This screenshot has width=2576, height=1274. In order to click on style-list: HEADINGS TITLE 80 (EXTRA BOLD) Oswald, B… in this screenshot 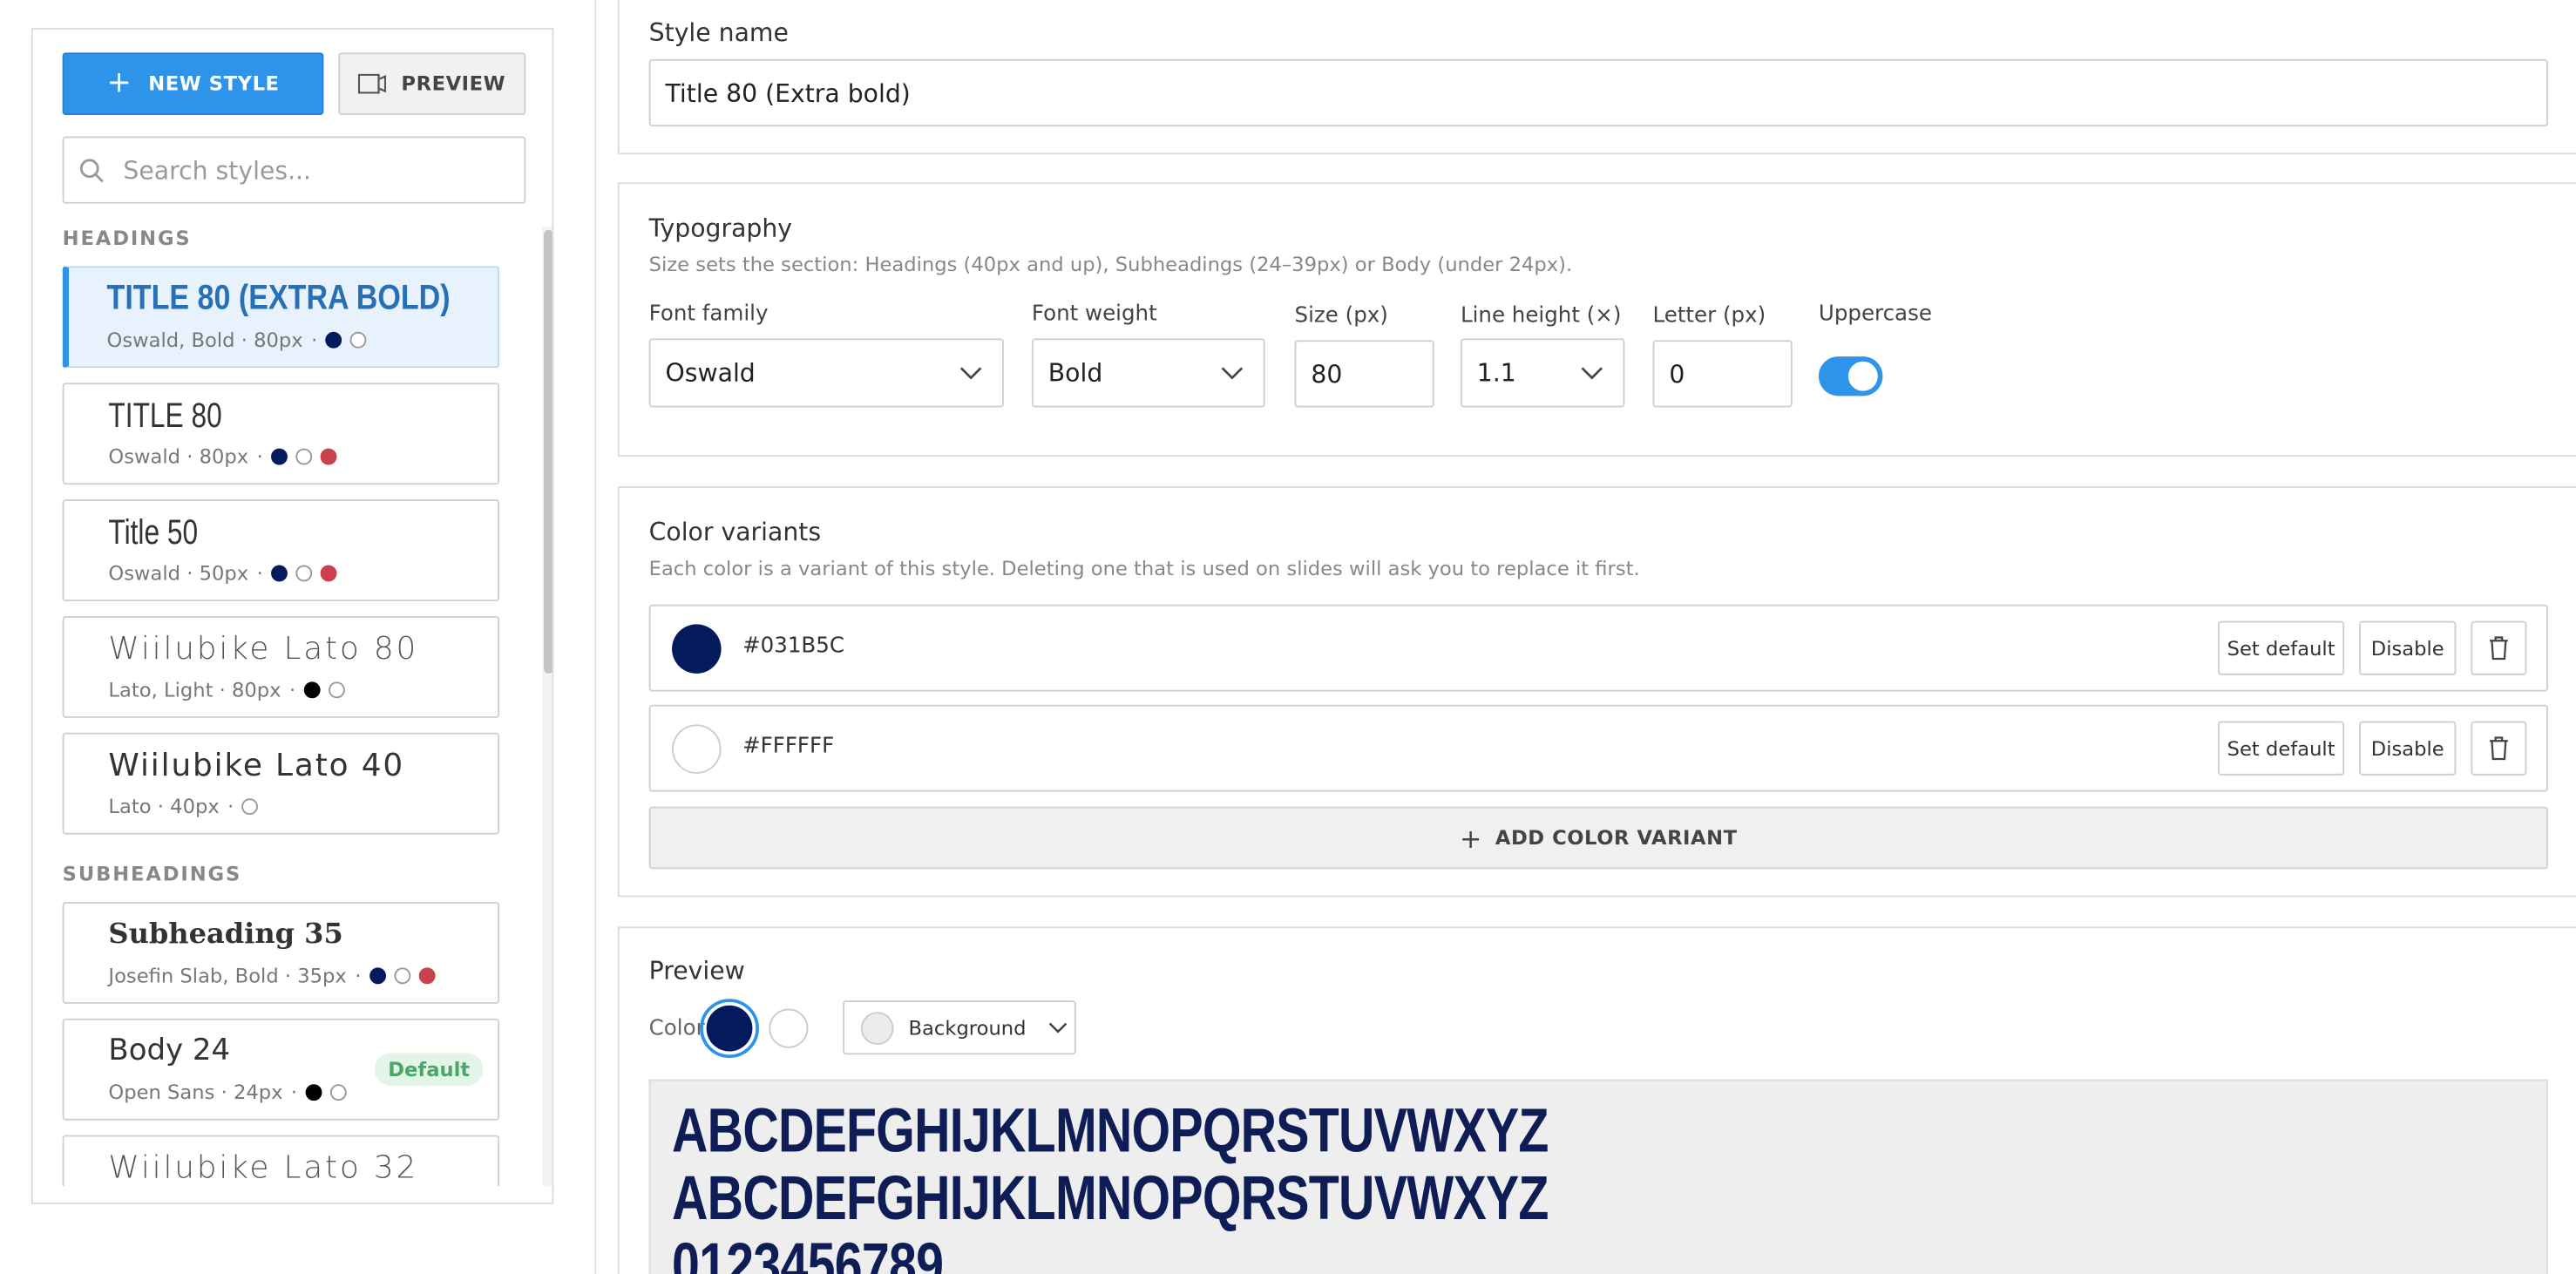, I will do `click(280, 700)`.